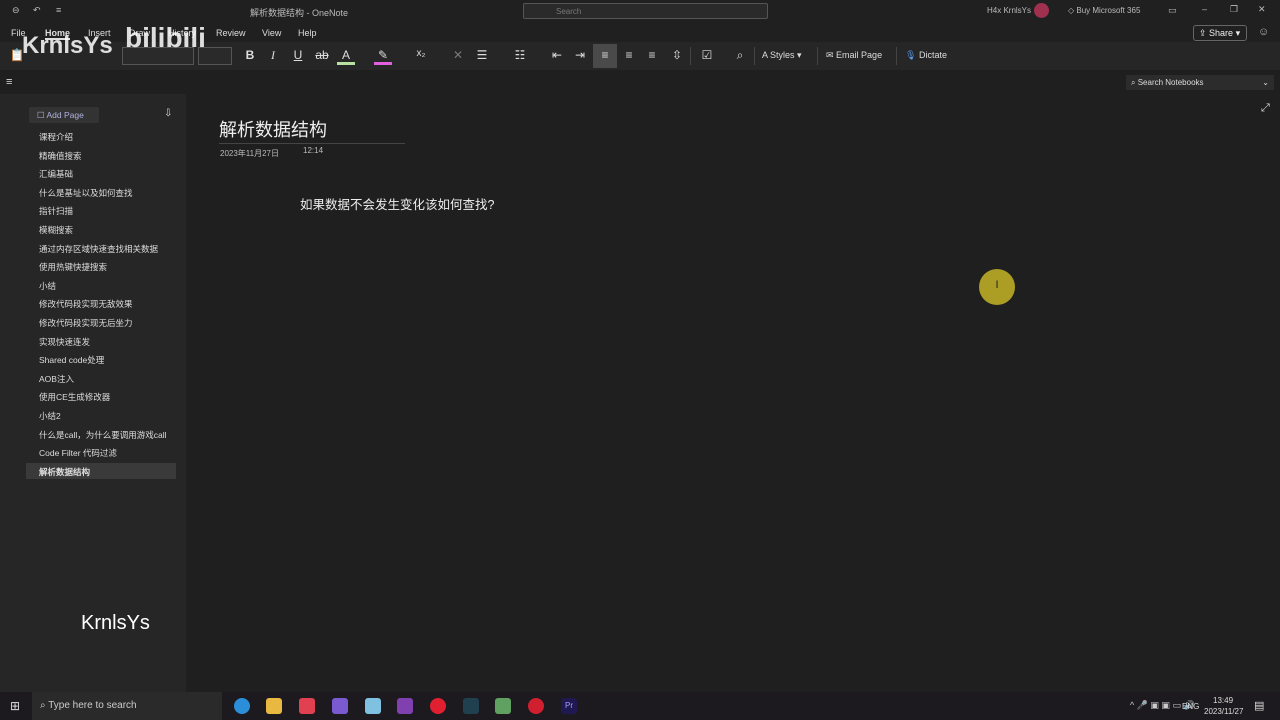 The height and width of the screenshot is (720, 1280). What do you see at coordinates (911, 55) in the screenshot?
I see `microphone-icon: 🎙` at bounding box center [911, 55].